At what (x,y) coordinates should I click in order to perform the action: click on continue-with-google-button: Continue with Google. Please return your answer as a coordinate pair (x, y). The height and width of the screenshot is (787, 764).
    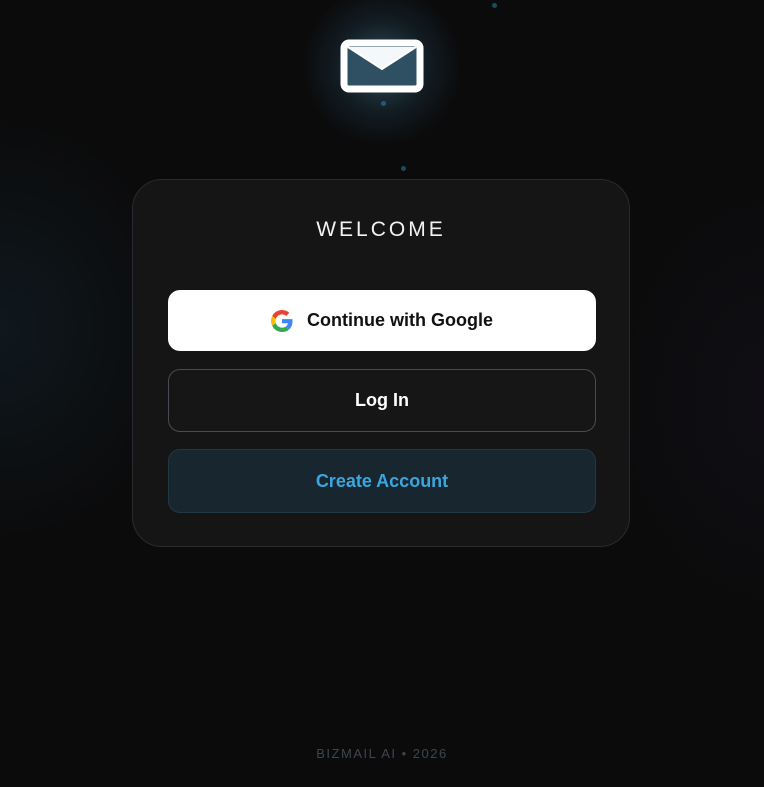
    Looking at the image, I should click on (382, 320).